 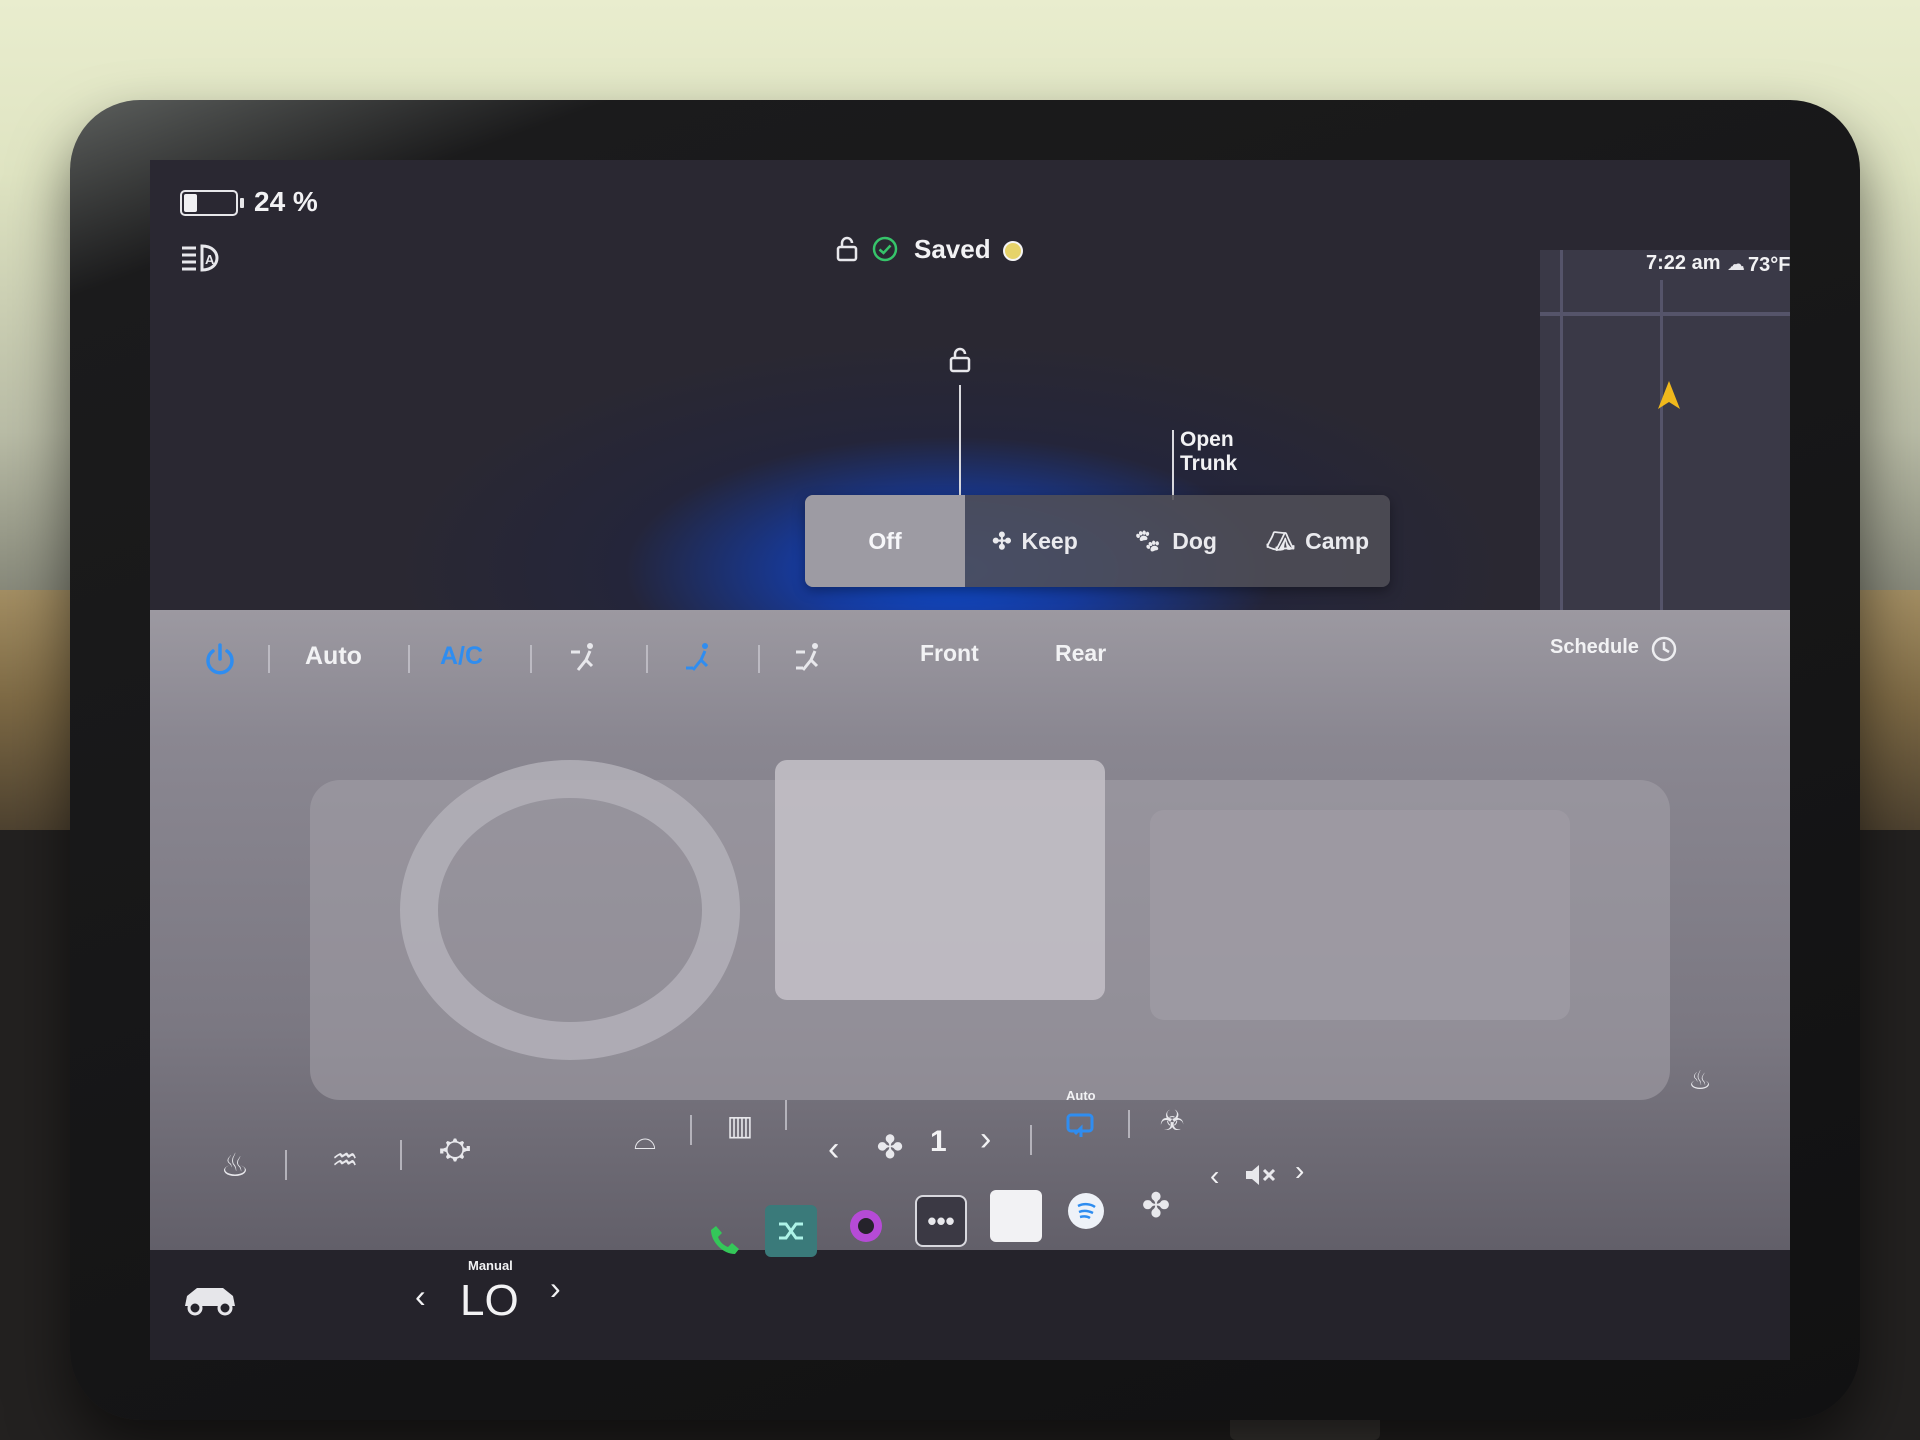 What do you see at coordinates (949, 653) in the screenshot?
I see `front-defrost-tab: Front` at bounding box center [949, 653].